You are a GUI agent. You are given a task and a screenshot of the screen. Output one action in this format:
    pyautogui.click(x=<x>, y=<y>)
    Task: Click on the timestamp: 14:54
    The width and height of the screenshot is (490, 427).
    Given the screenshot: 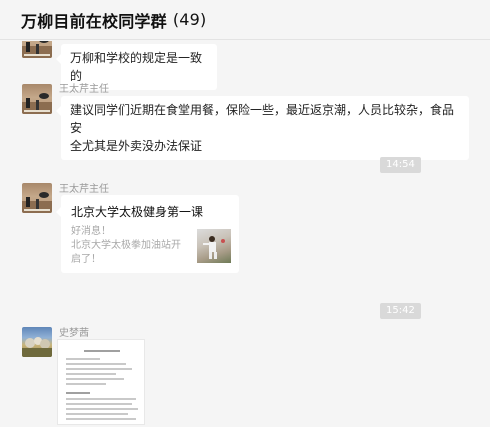 What is the action you would take?
    pyautogui.click(x=400, y=165)
    